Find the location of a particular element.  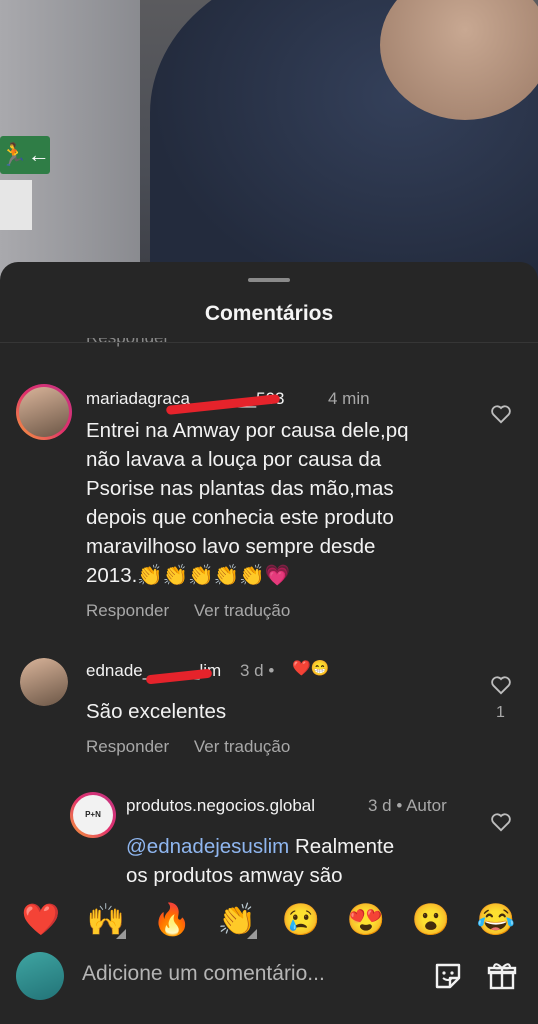

emoji-laughing: 😂 is located at coordinates (496, 920).